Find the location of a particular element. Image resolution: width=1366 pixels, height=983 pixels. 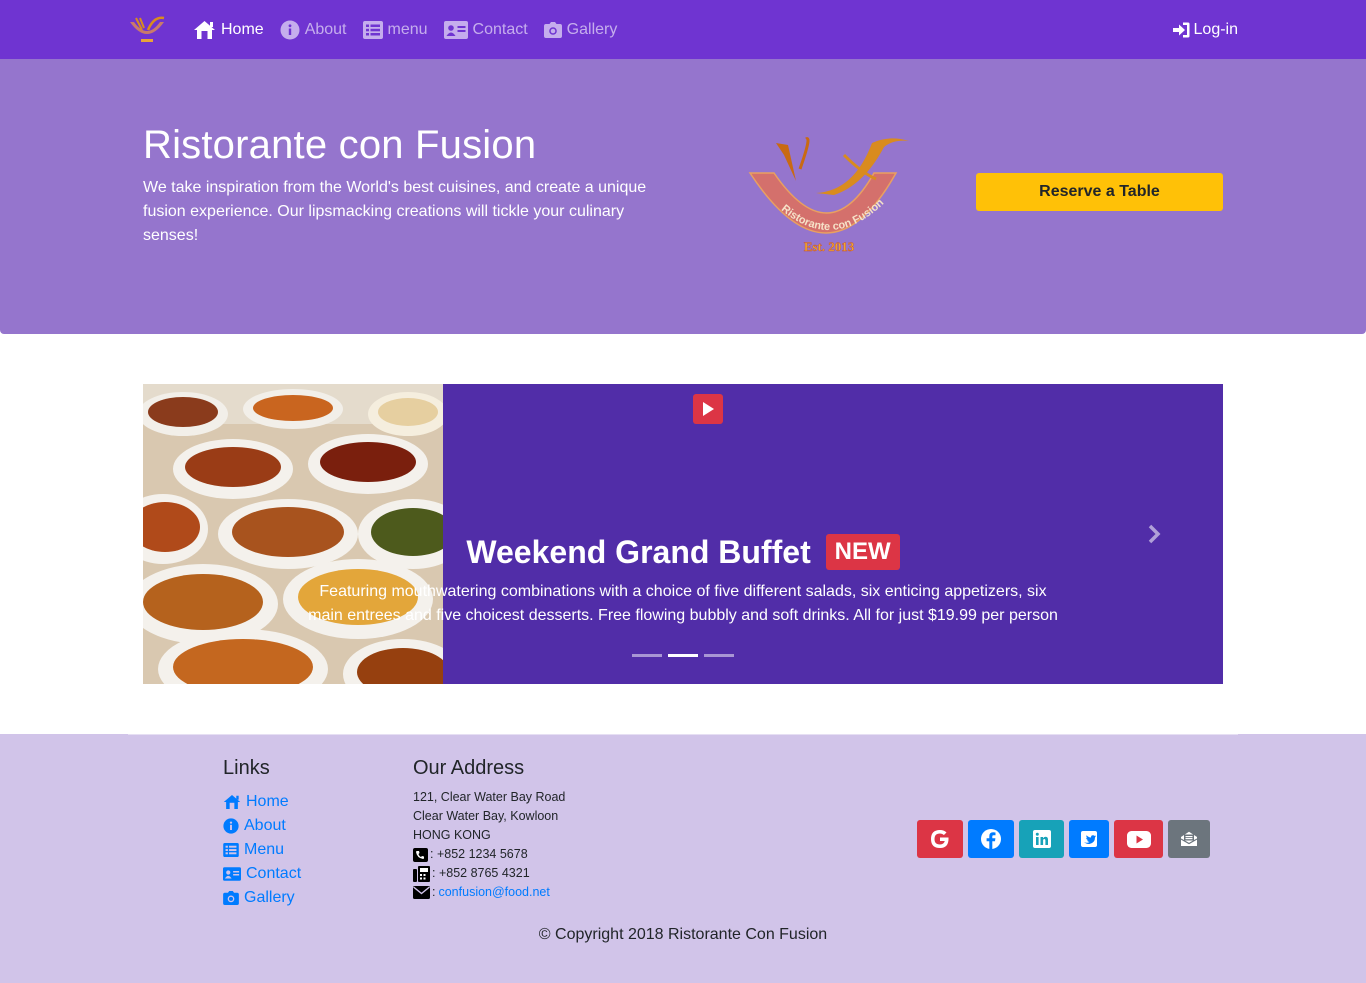

phone-row: : +852 1234 5678 is located at coordinates (489, 854).